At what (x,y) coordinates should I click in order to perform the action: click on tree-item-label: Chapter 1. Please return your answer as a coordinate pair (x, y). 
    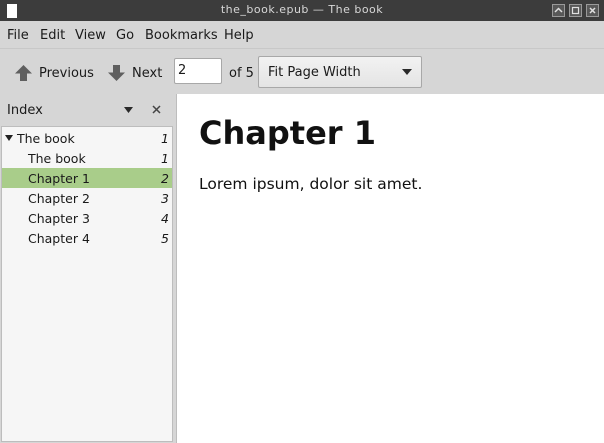
    Looking at the image, I should click on (59, 178).